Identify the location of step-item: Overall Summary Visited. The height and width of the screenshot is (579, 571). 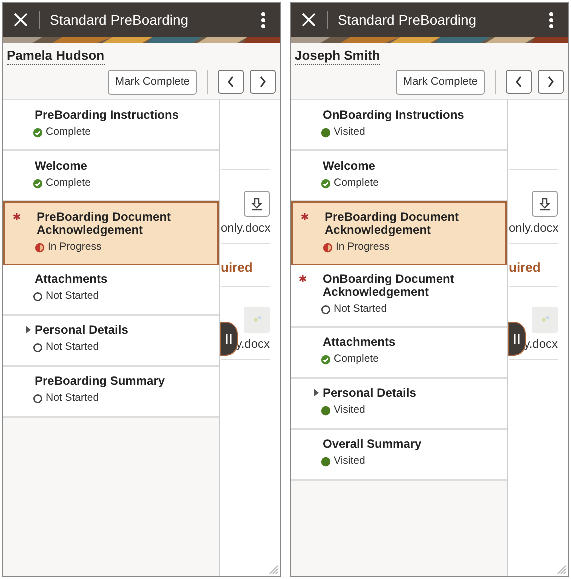
(399, 455).